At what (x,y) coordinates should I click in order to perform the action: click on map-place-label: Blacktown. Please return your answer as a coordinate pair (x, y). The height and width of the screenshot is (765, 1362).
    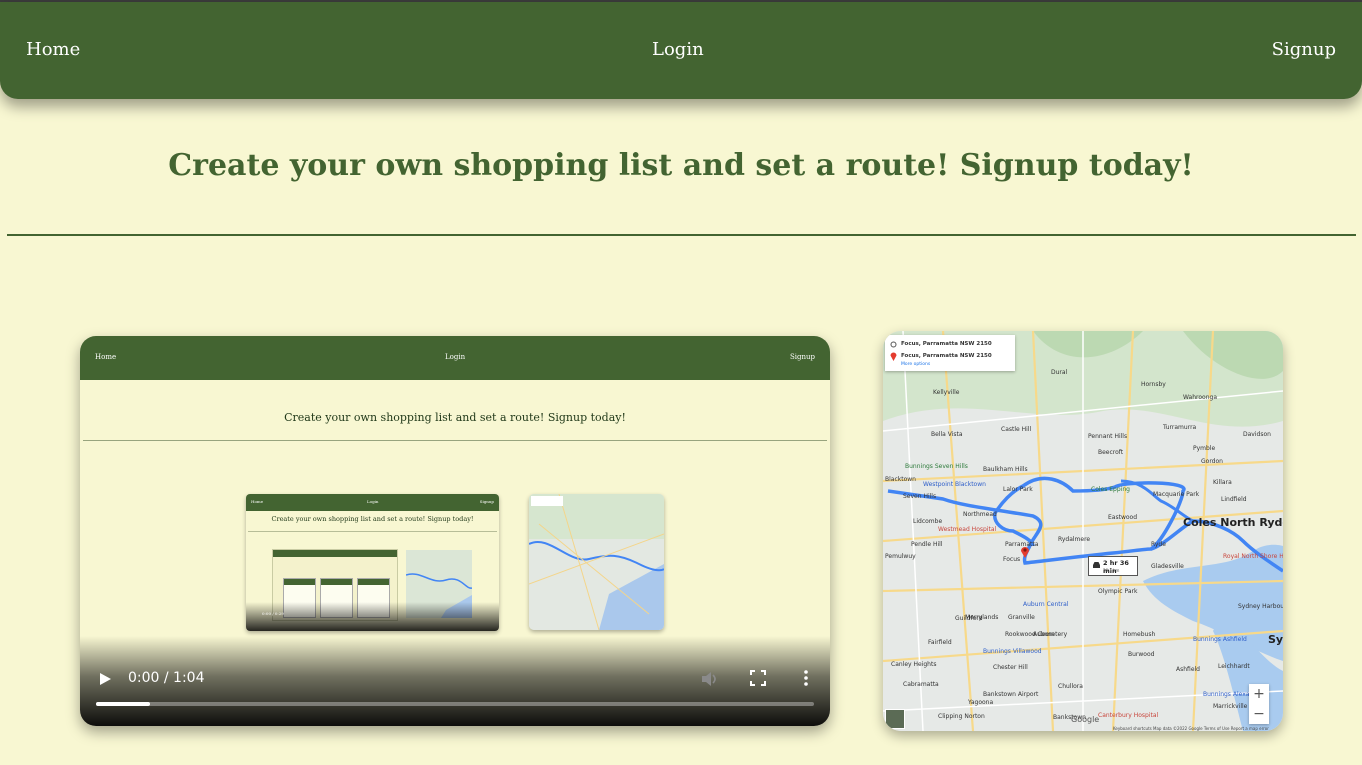
    Looking at the image, I should click on (900, 479).